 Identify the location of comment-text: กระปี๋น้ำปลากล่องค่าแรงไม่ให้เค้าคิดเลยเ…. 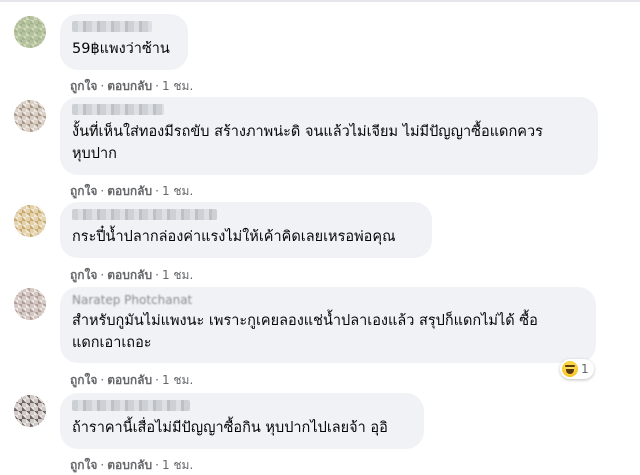
(234, 237).